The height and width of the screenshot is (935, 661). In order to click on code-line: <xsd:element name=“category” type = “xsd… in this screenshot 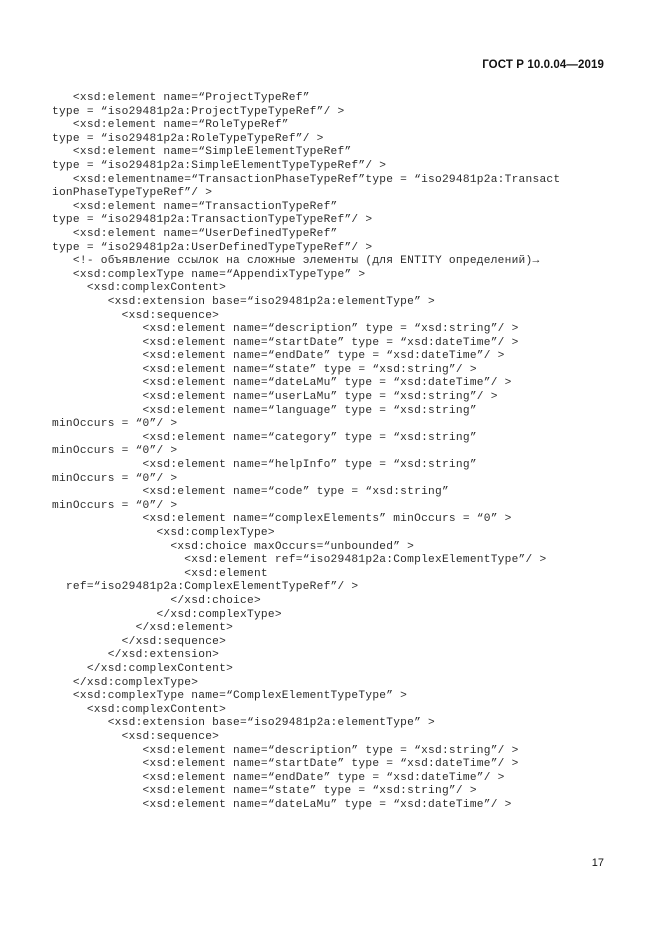, I will do `click(264, 437)`.